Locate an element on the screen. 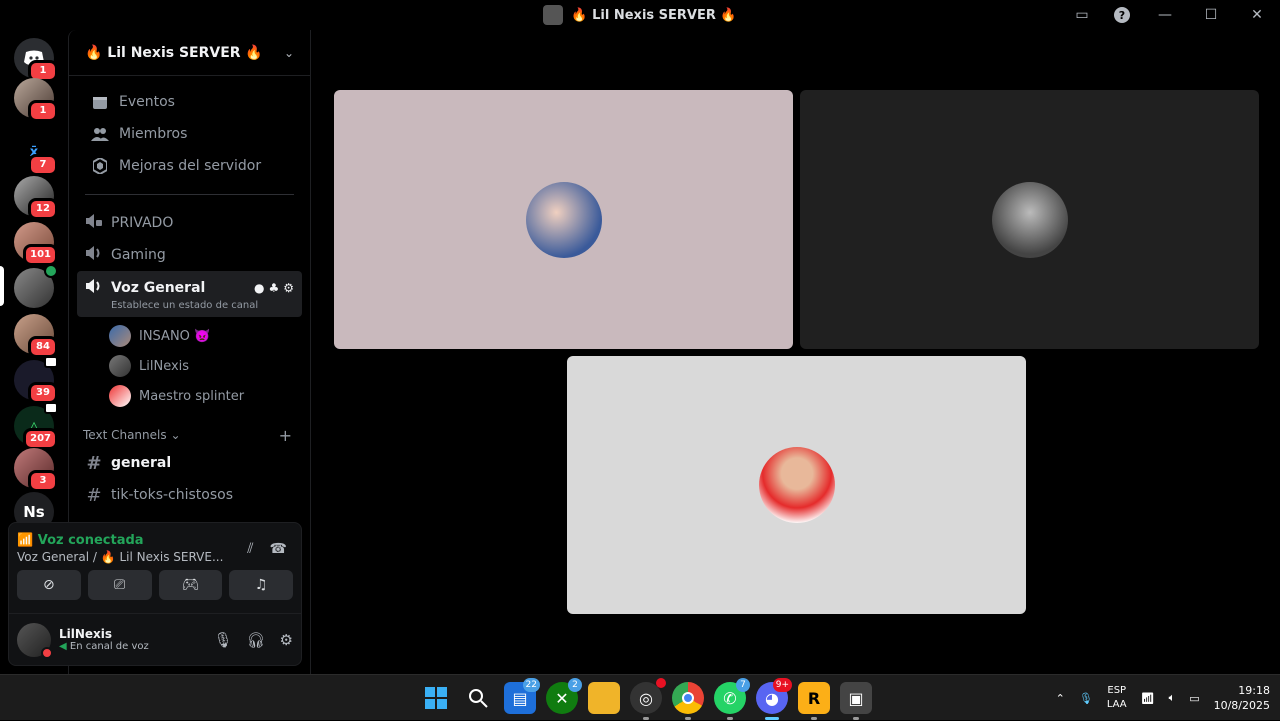 The height and width of the screenshot is (721, 1280). whatsapp-icon: ✆ 7 is located at coordinates (732, 699).